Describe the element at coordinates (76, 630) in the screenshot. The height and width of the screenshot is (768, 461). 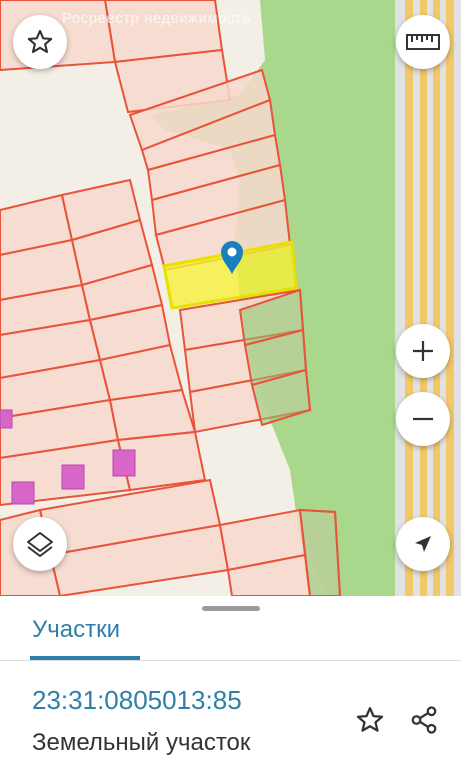
I see `tab-parcels: Участки` at that location.